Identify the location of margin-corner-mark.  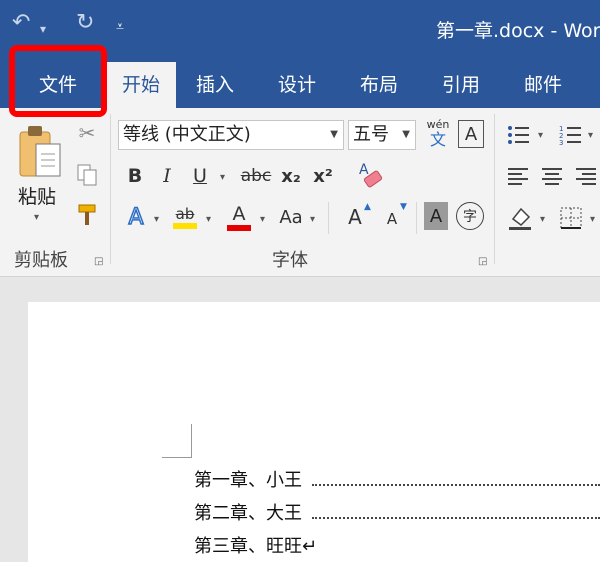
(177, 441).